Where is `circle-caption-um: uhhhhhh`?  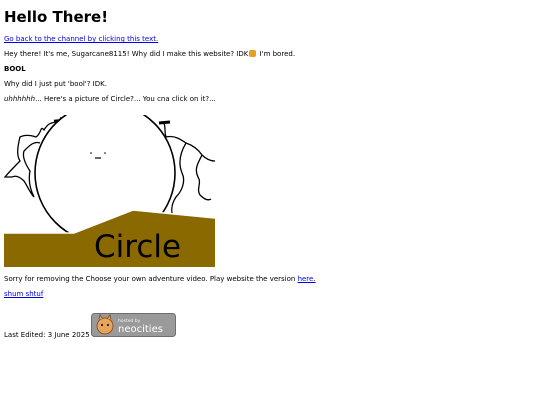 circle-caption-um: uhhhhhh is located at coordinates (20, 99).